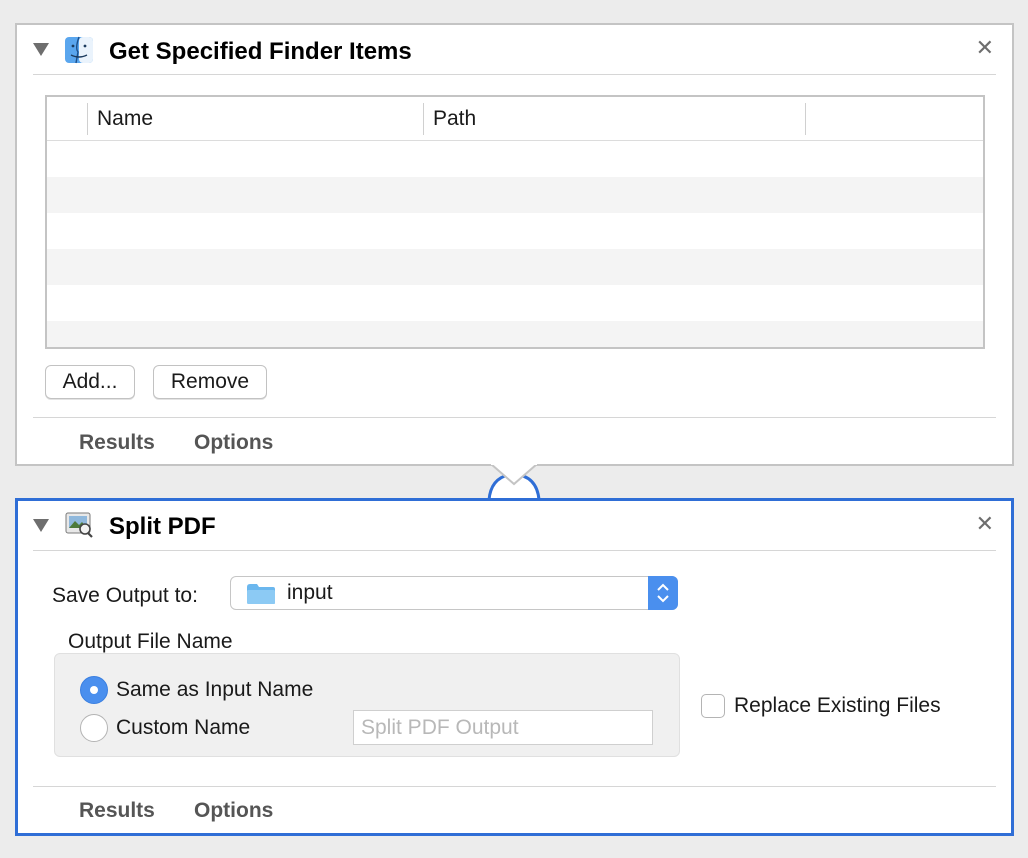 This screenshot has width=1028, height=858. What do you see at coordinates (503, 727) in the screenshot?
I see `custom-name-field` at bounding box center [503, 727].